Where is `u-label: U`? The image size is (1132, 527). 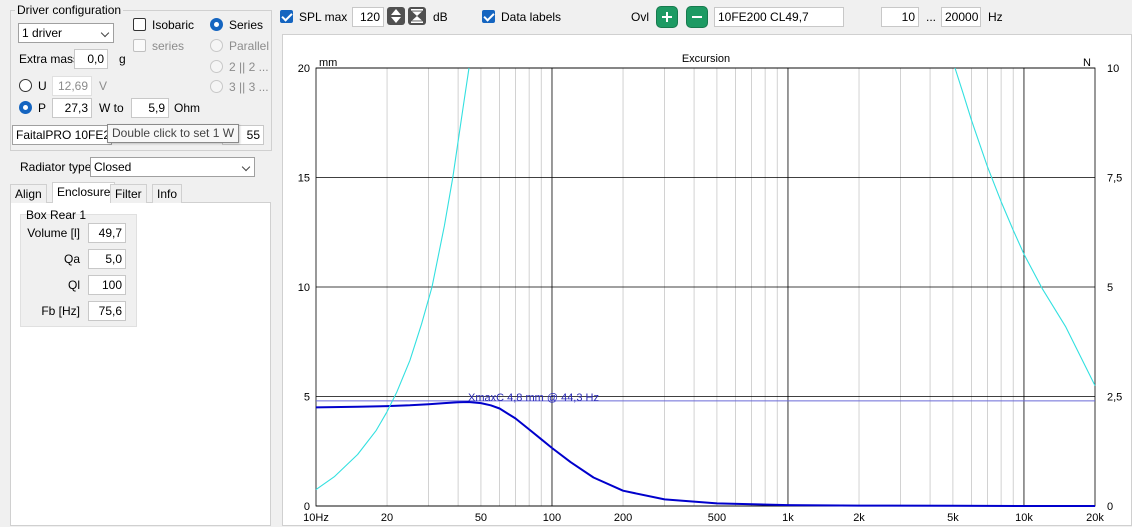 u-label: U is located at coordinates (42, 86).